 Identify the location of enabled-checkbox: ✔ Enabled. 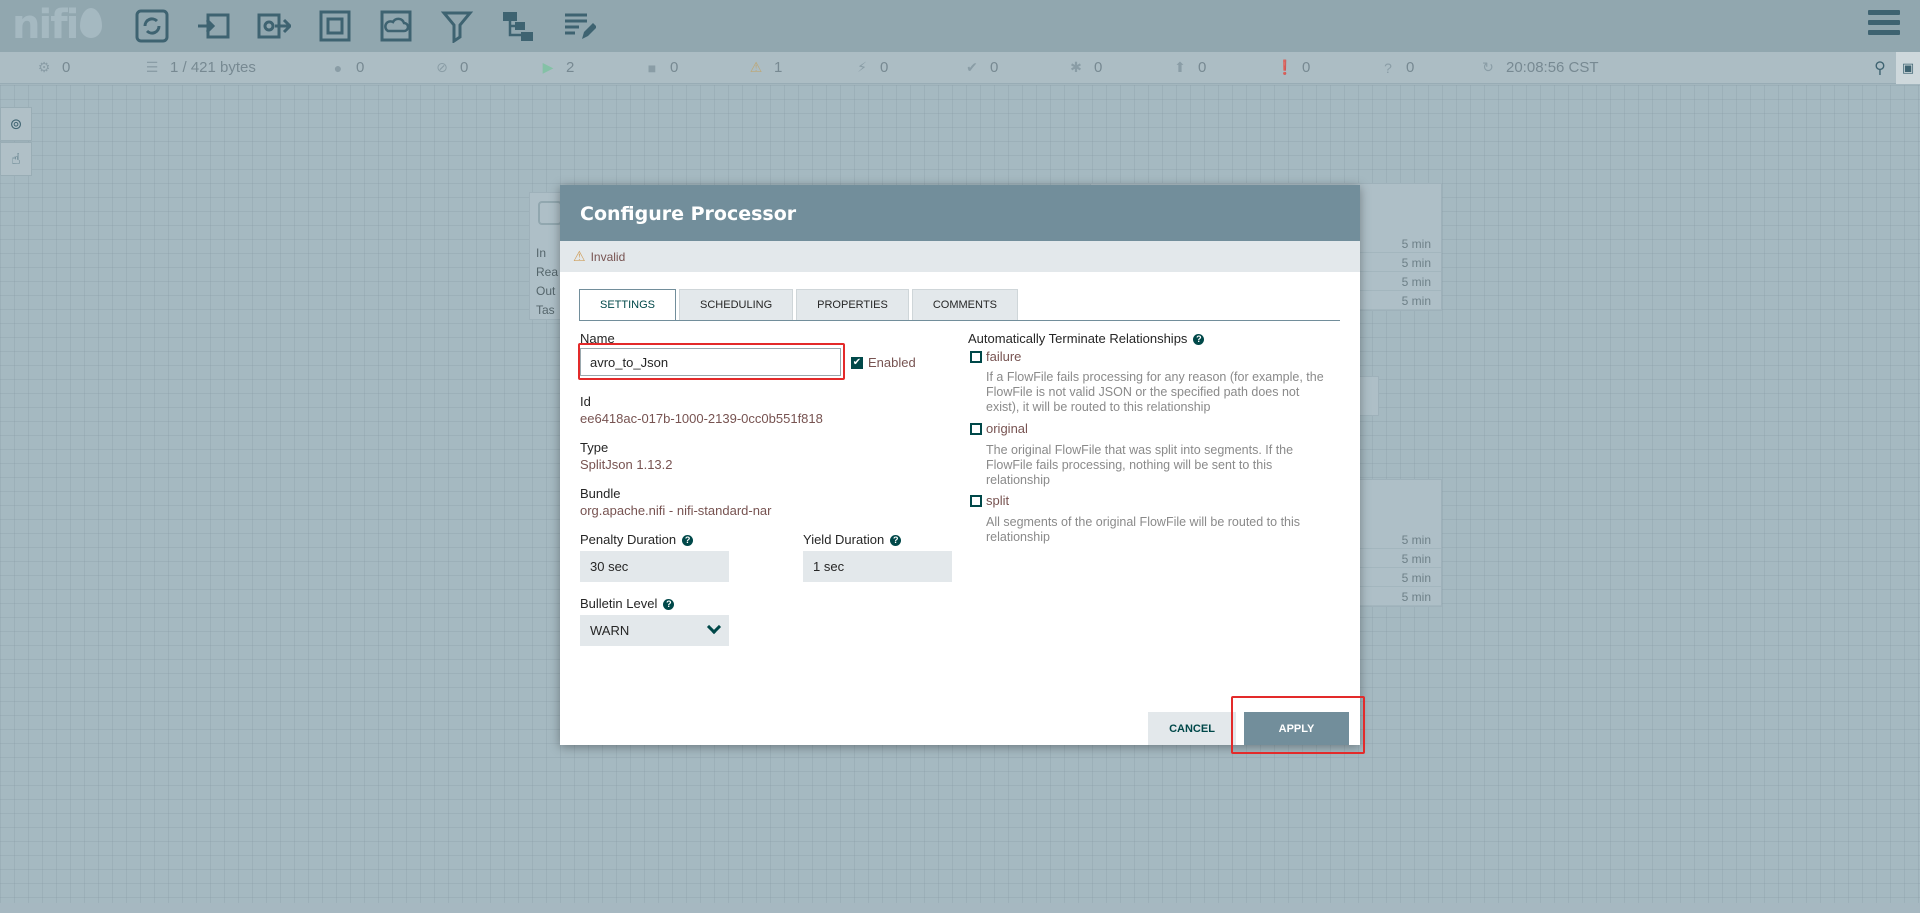
(883, 362).